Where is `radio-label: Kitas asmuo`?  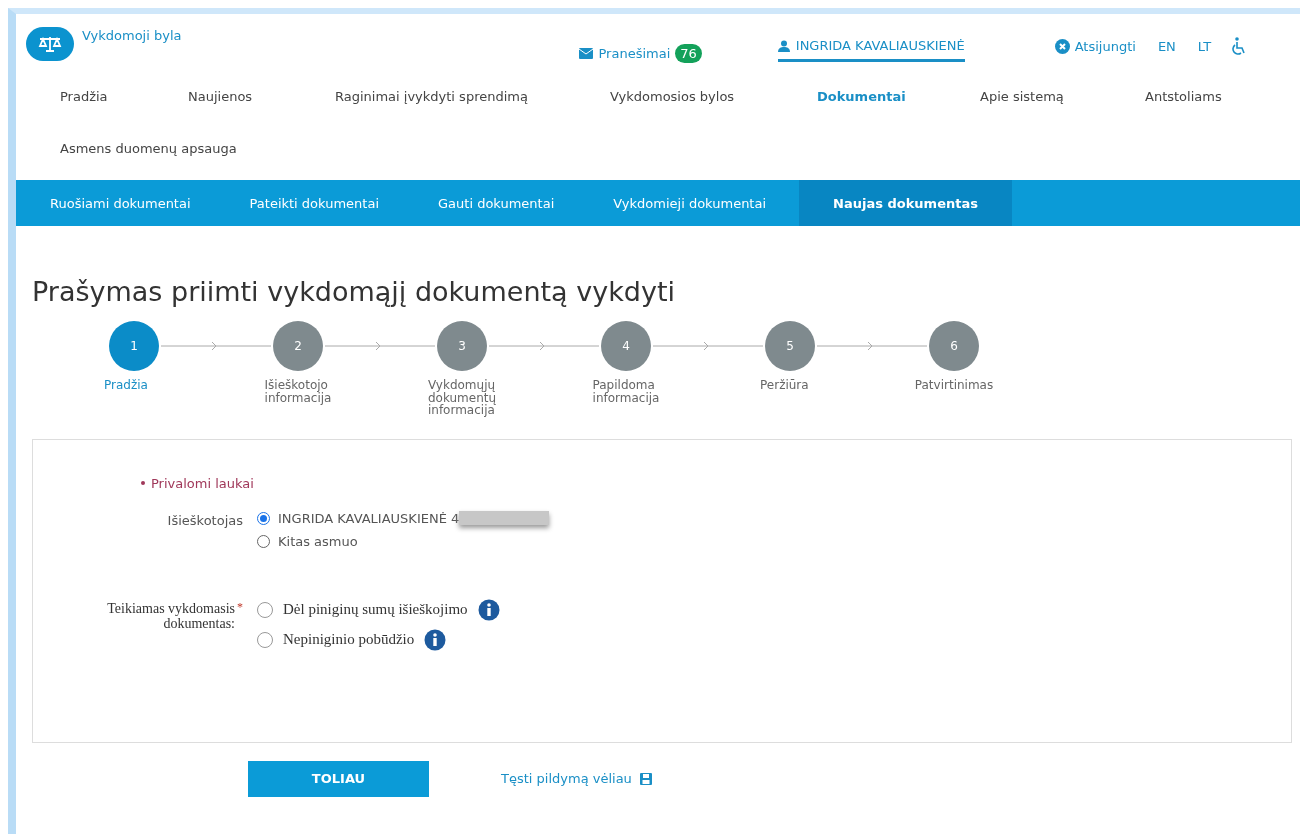 radio-label: Kitas asmuo is located at coordinates (318, 541).